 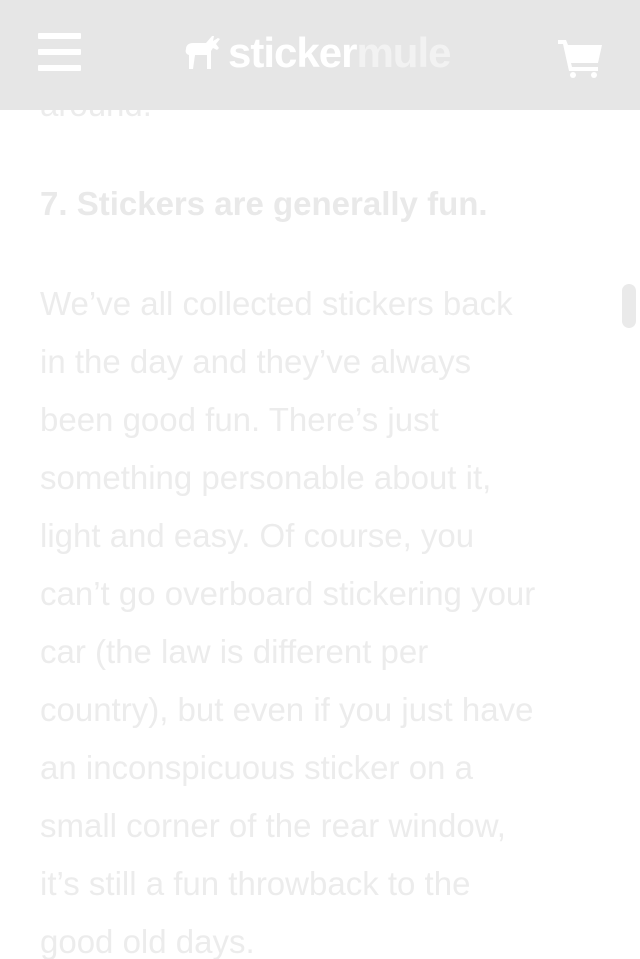 I want to click on logo-wordmark: stickermule, so click(x=339, y=53).